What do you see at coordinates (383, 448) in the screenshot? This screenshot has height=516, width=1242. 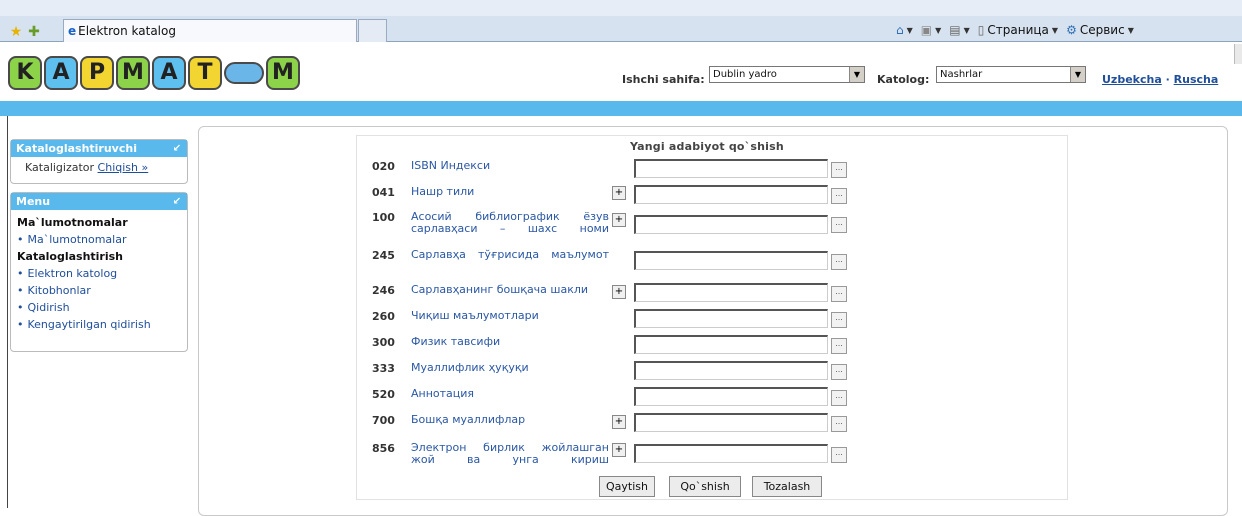 I see `field-code: 856` at bounding box center [383, 448].